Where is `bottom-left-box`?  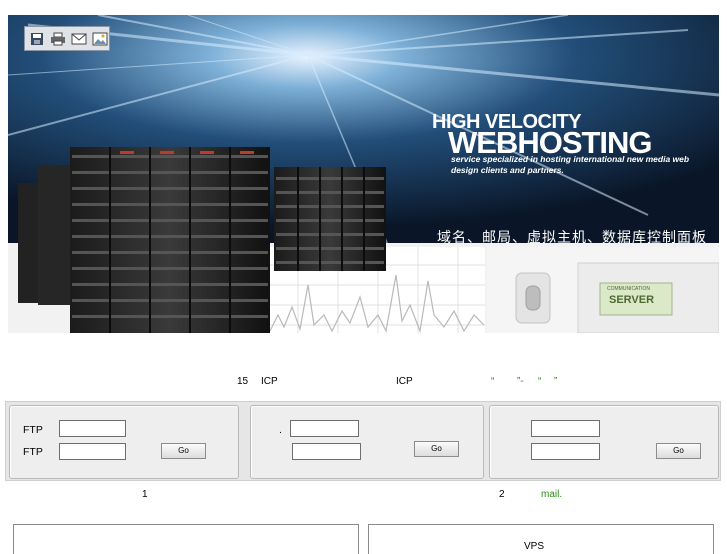
bottom-left-box is located at coordinates (186, 539).